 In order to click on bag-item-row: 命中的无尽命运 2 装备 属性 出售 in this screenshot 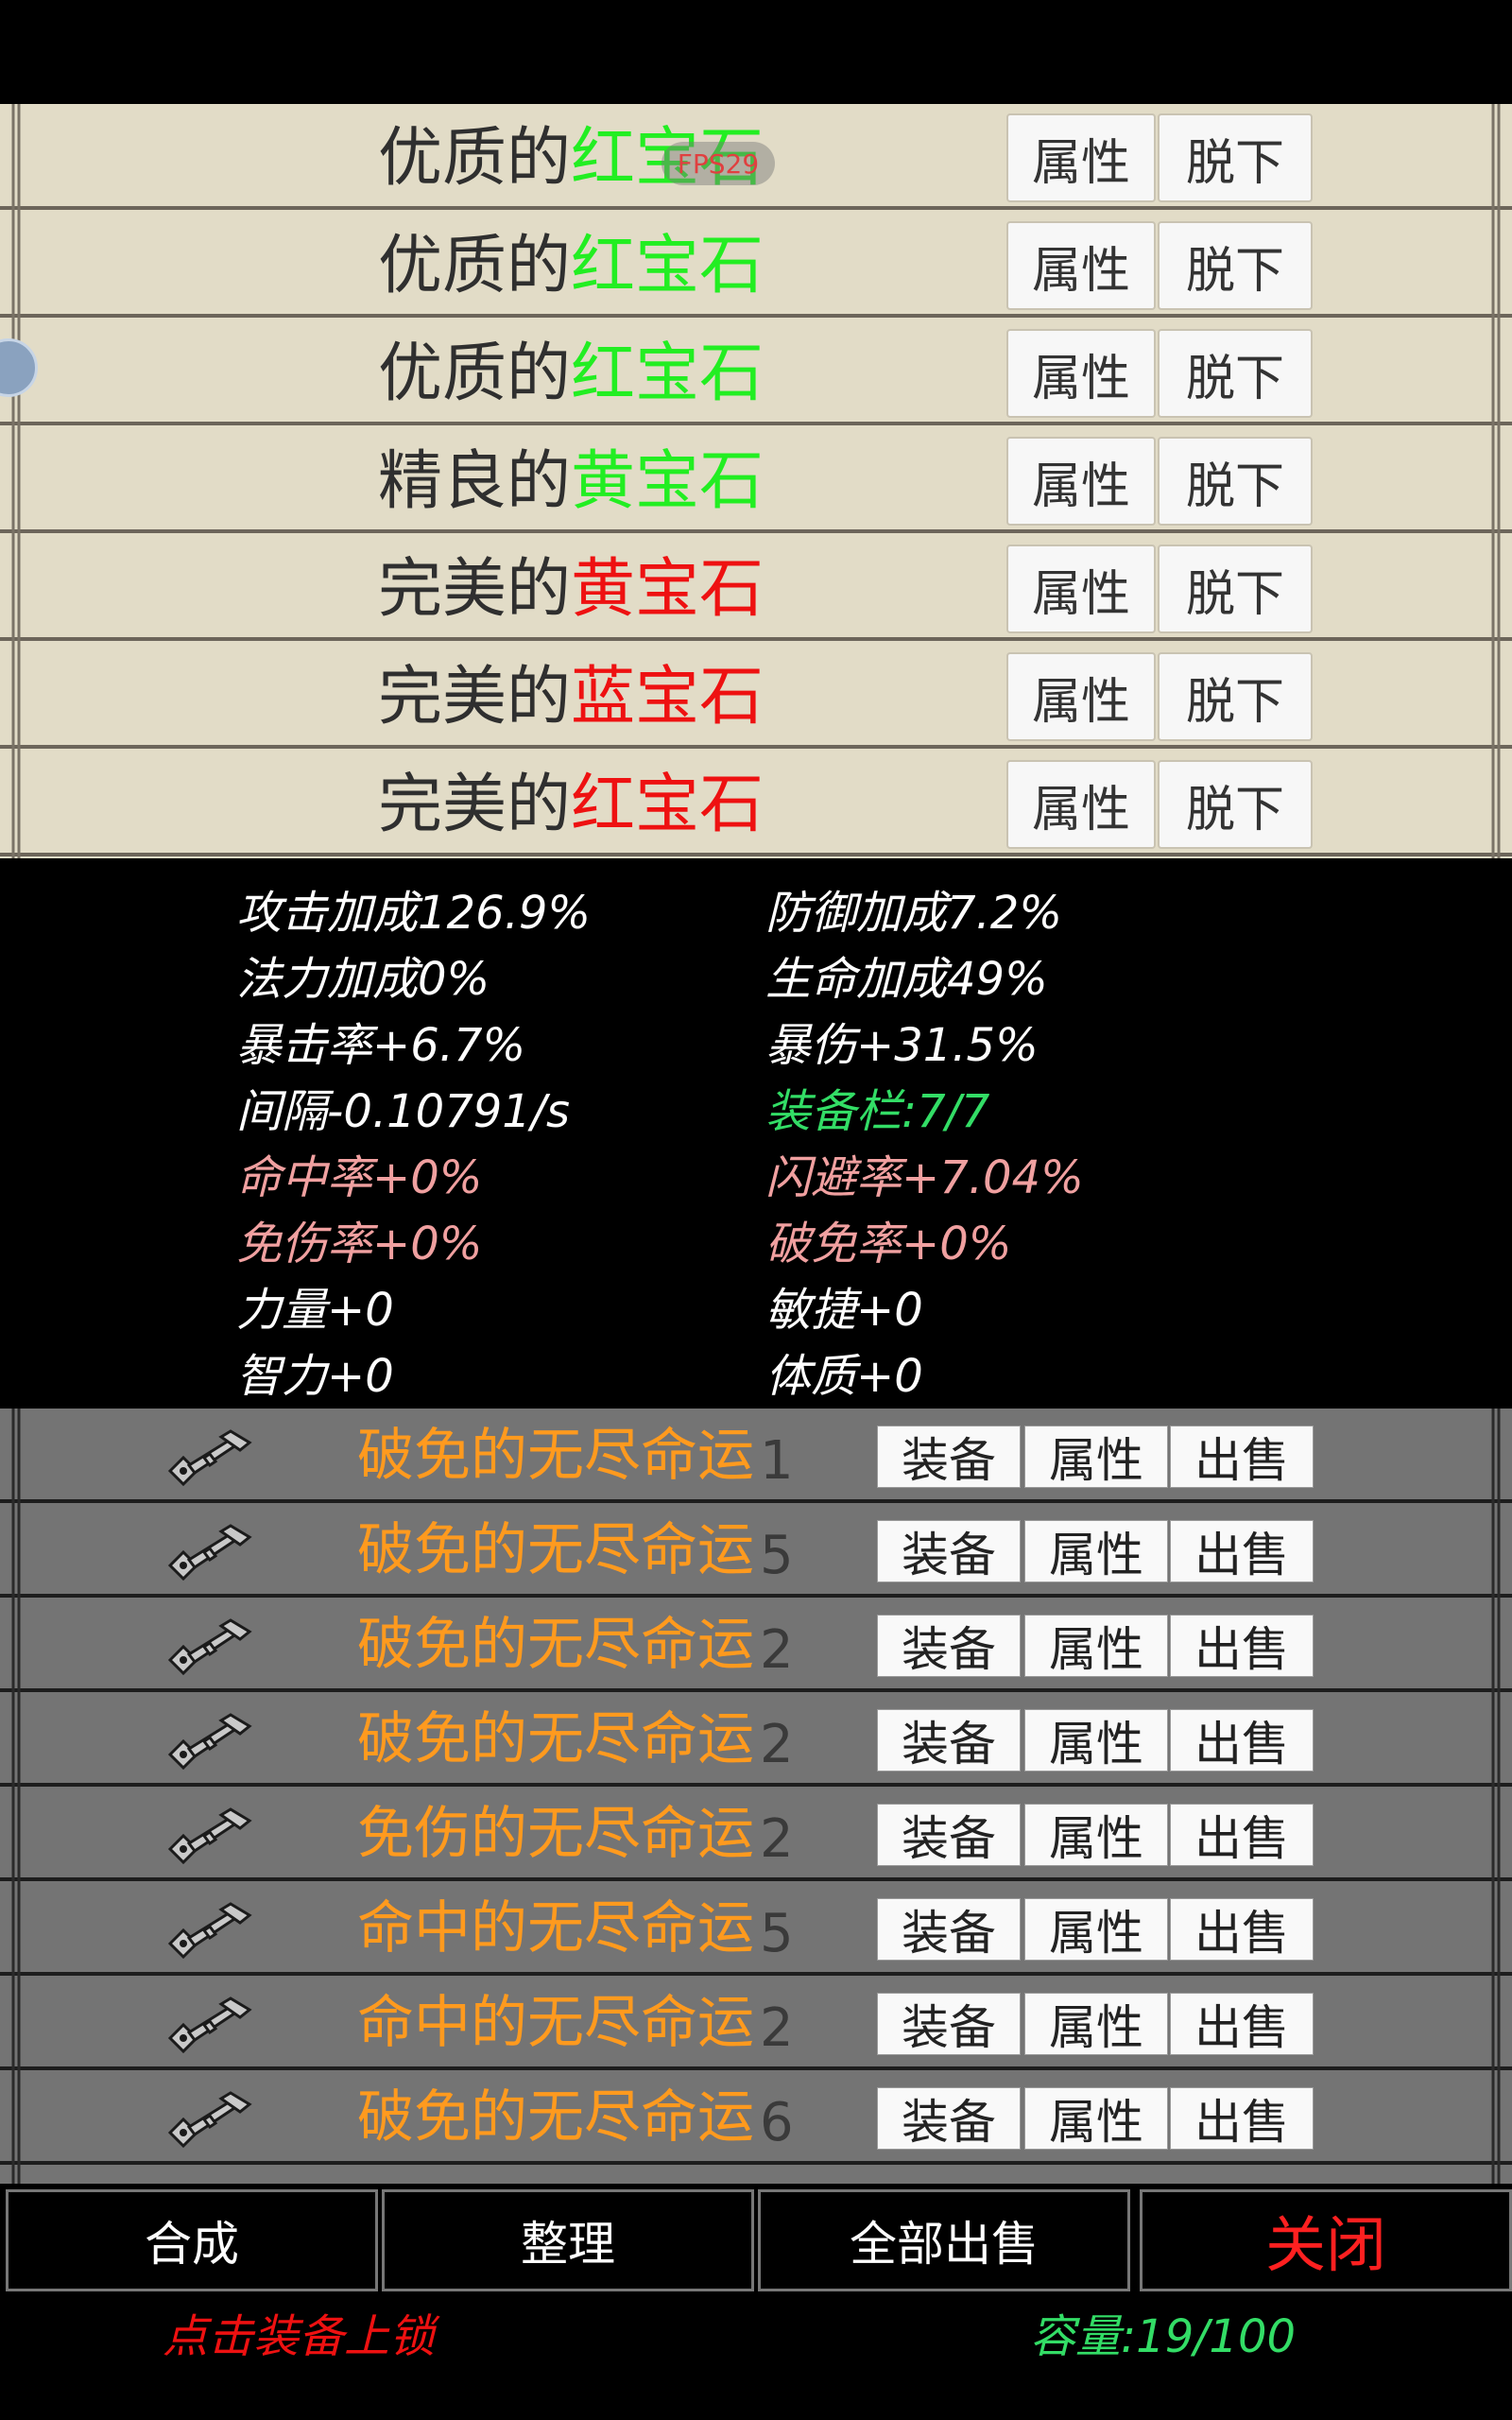, I will do `click(756, 2023)`.